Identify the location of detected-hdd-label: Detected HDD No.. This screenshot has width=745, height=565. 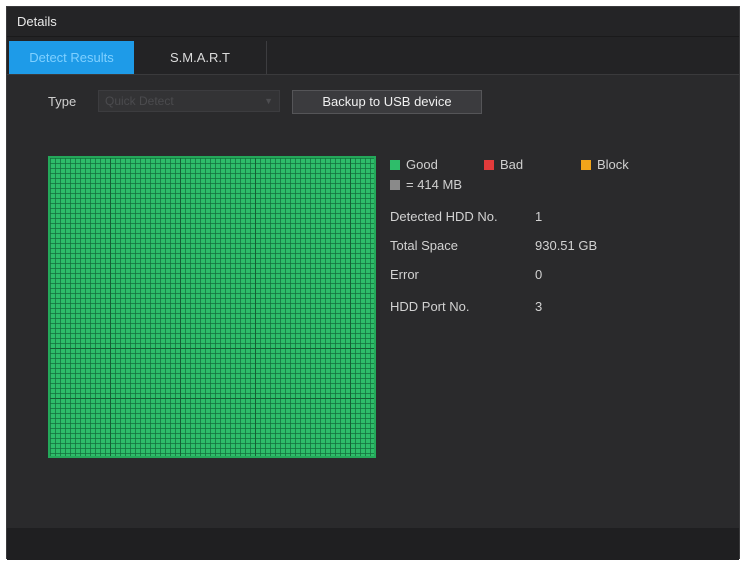
(444, 216).